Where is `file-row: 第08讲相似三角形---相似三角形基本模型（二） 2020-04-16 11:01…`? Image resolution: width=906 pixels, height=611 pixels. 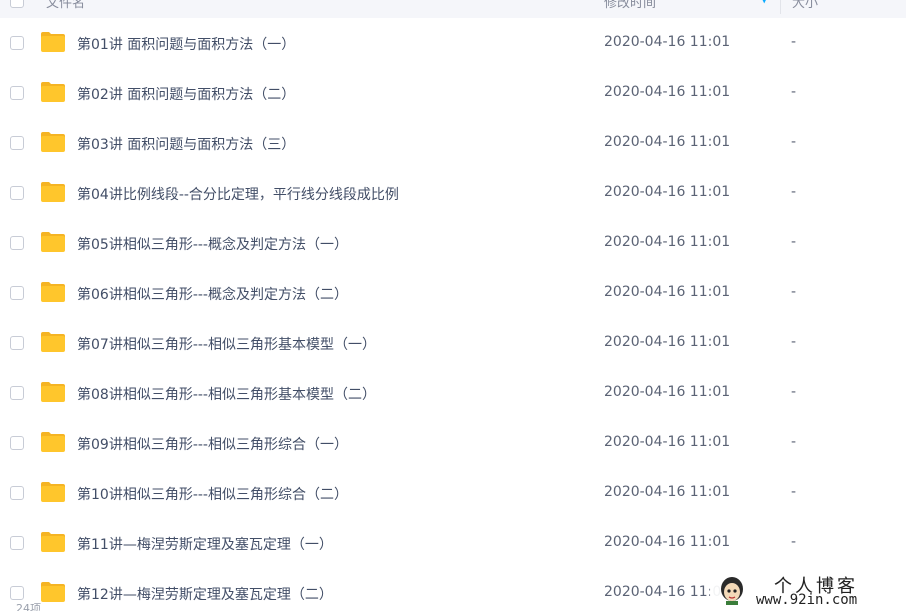
file-row: 第08讲相似三角形---相似三角形基本模型（二） 2020-04-16 11:01… is located at coordinates (453, 393).